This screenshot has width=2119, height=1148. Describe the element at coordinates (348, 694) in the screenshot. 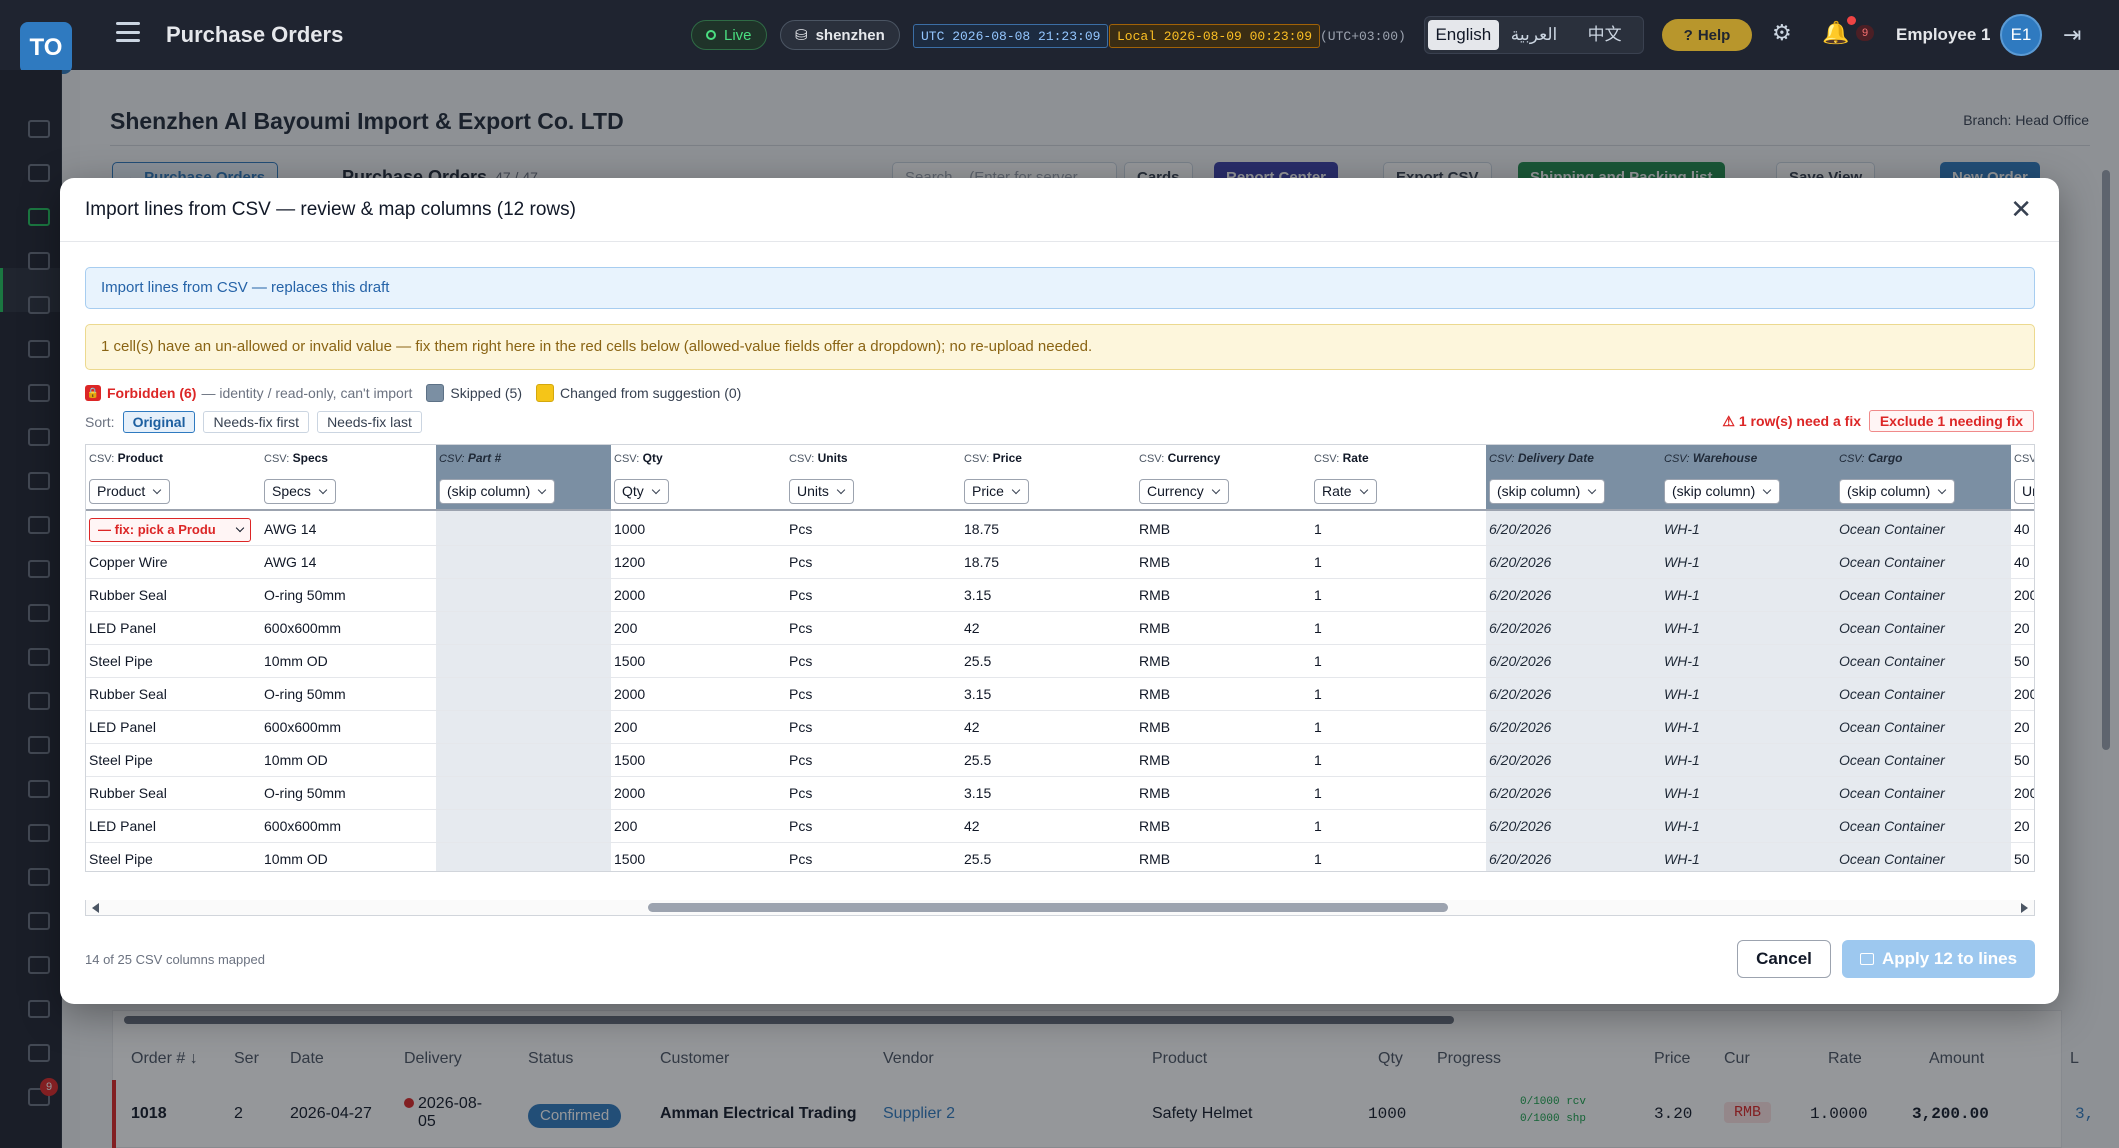

I see `grid-cell: O-ring 50mm` at that location.